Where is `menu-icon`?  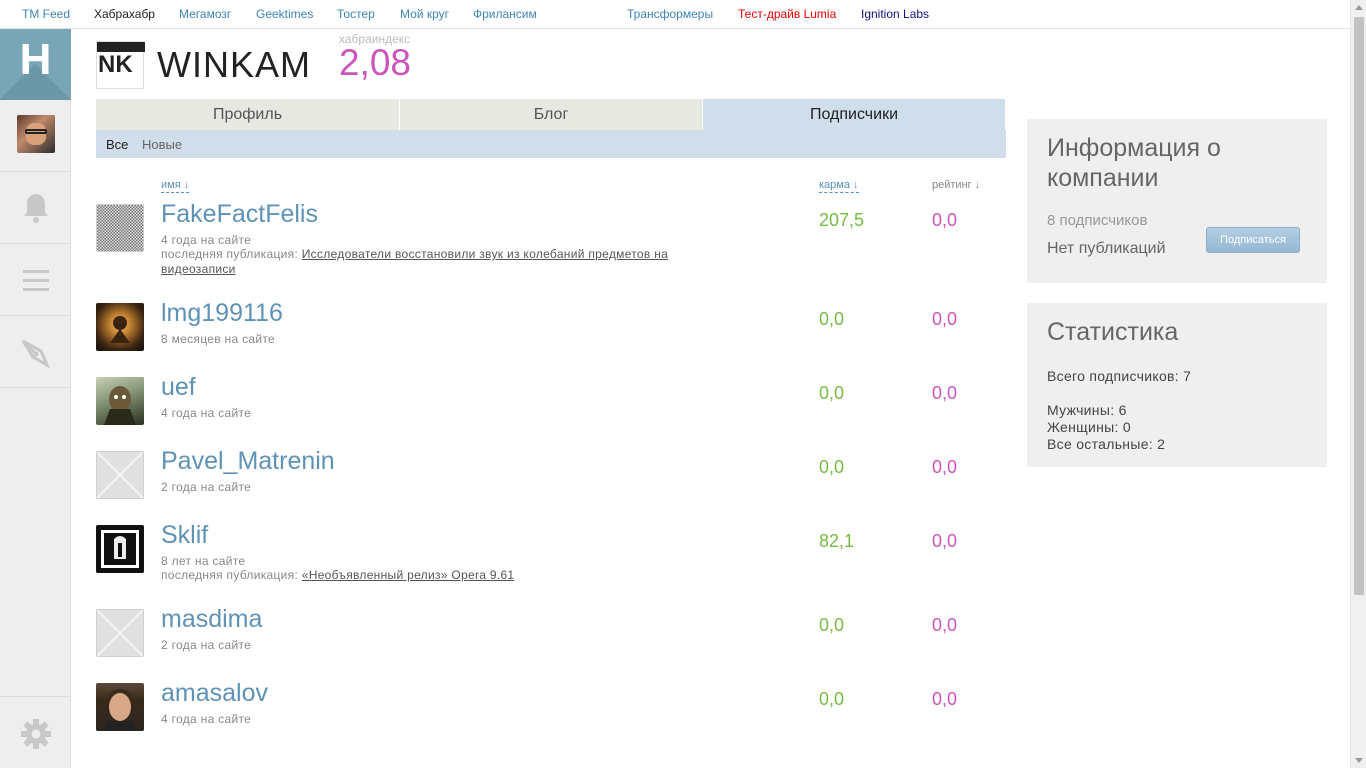 menu-icon is located at coordinates (35, 279).